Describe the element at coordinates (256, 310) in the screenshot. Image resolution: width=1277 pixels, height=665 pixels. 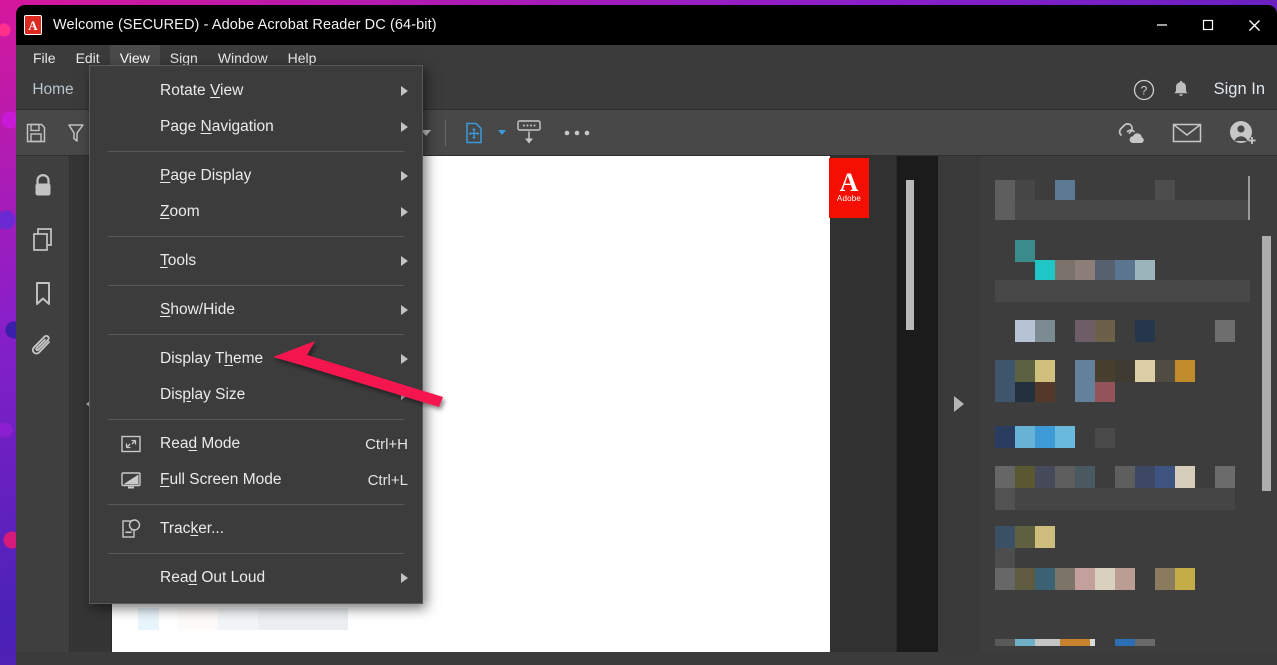
I see `menu-item-show-hide: Show/Hide` at that location.